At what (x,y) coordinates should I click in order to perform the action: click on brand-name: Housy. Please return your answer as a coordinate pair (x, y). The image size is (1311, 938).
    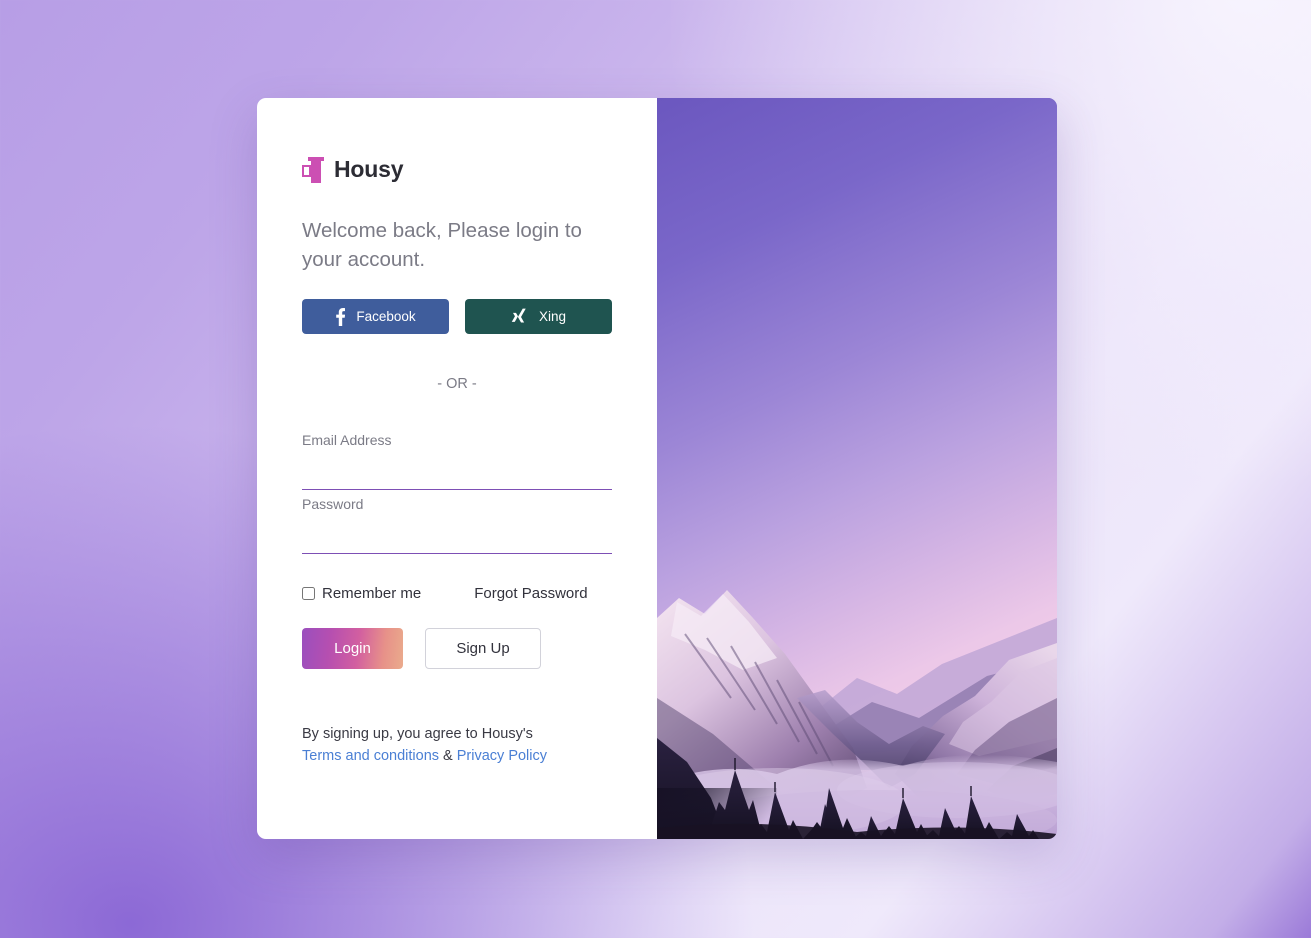
    Looking at the image, I should click on (369, 169).